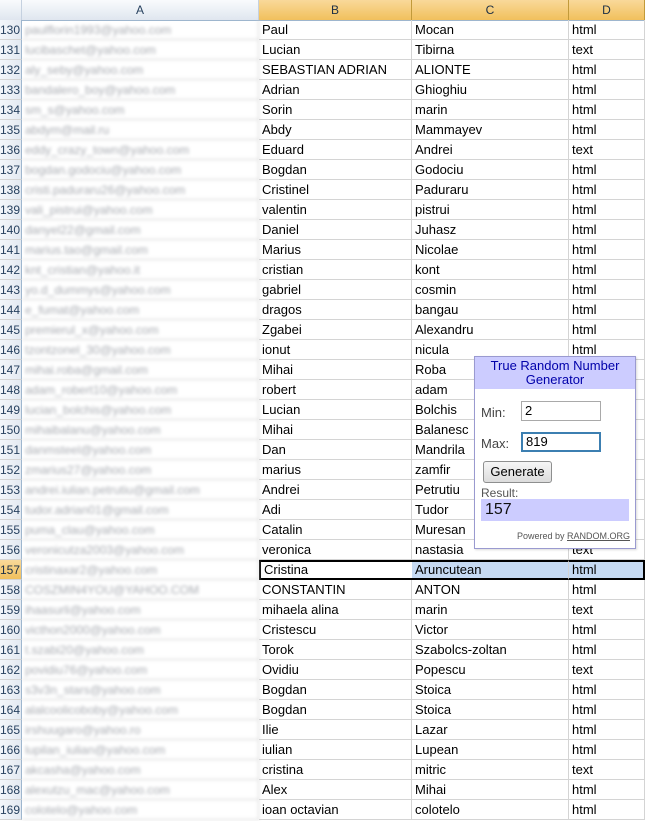 The height and width of the screenshot is (821, 645). Describe the element at coordinates (335, 510) in the screenshot. I see `cell-first-name: Adi` at that location.